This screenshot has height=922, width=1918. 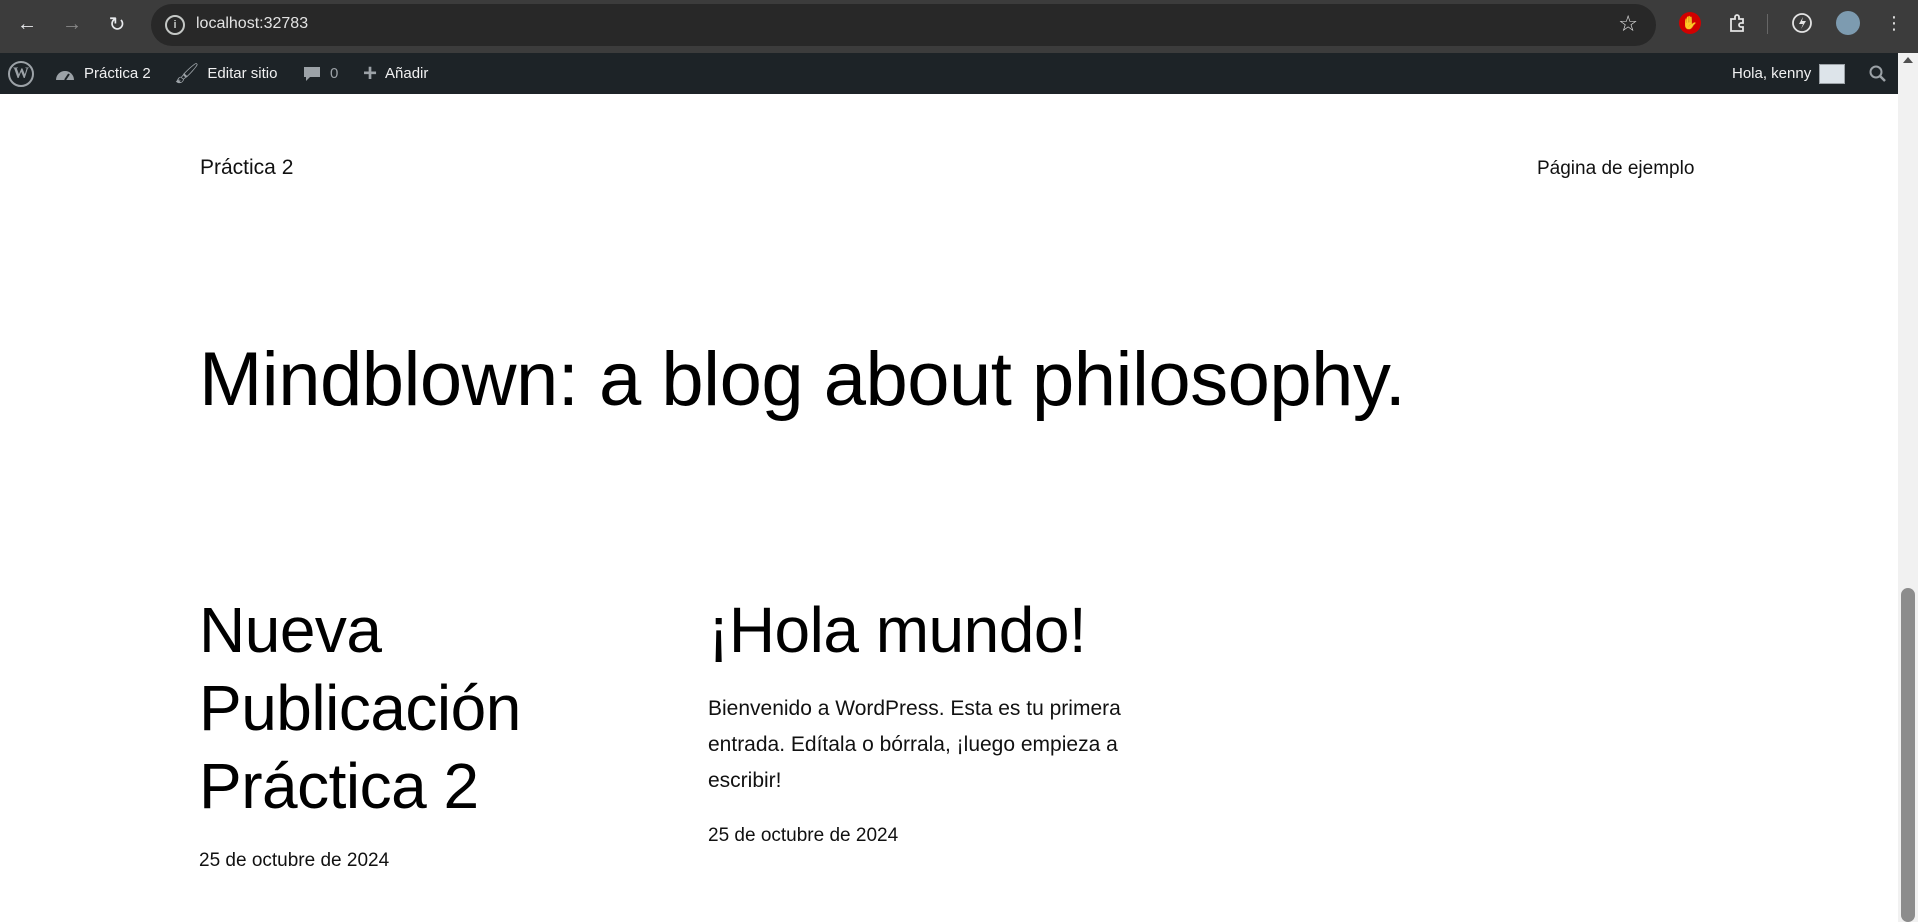 I want to click on page-scrollbar, so click(x=1908, y=487).